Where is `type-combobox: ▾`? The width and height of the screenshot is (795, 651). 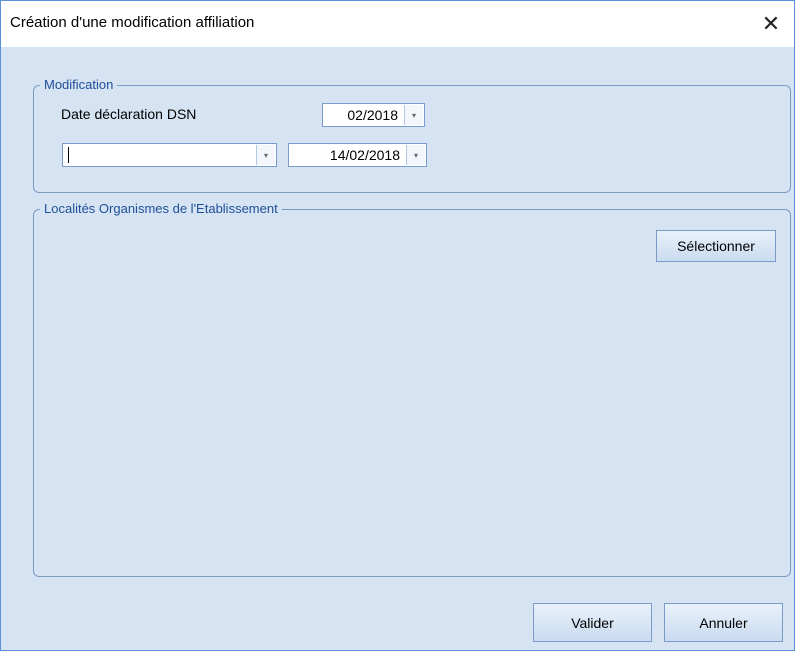
type-combobox: ▾ is located at coordinates (169, 155).